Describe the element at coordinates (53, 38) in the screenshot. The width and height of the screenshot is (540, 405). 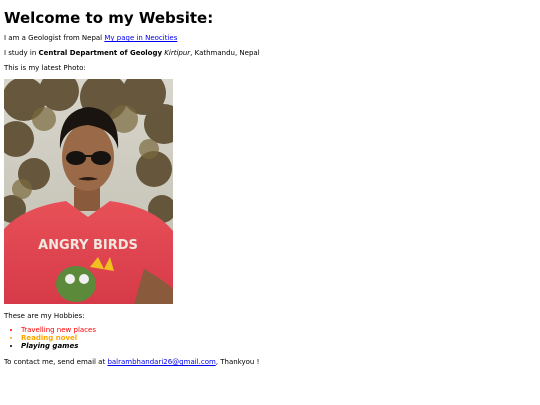
I see `intro-text: I am a Geologist from Nepal` at that location.